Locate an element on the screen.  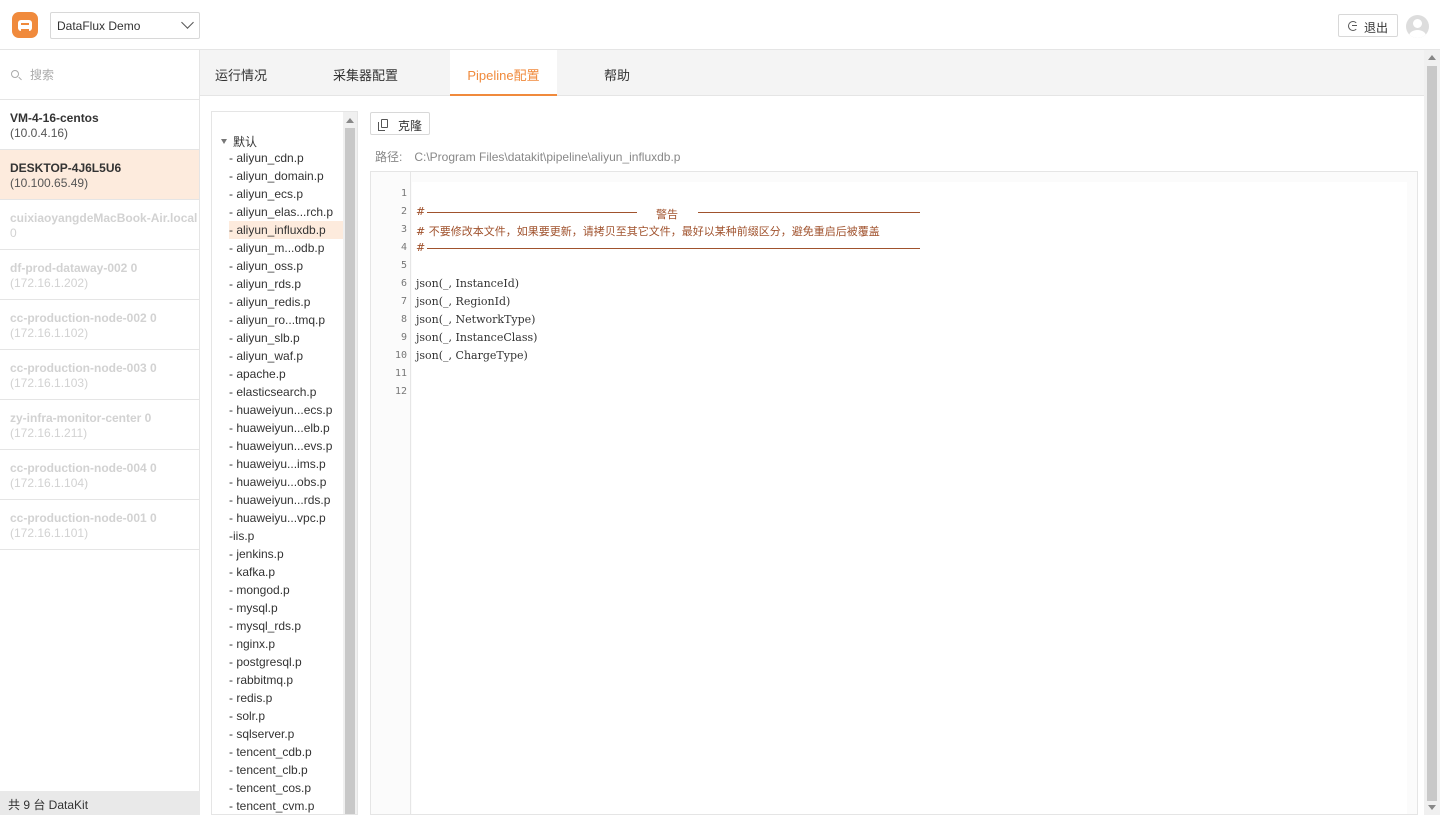
code-comment-line: # is located at coordinates (421, 247).